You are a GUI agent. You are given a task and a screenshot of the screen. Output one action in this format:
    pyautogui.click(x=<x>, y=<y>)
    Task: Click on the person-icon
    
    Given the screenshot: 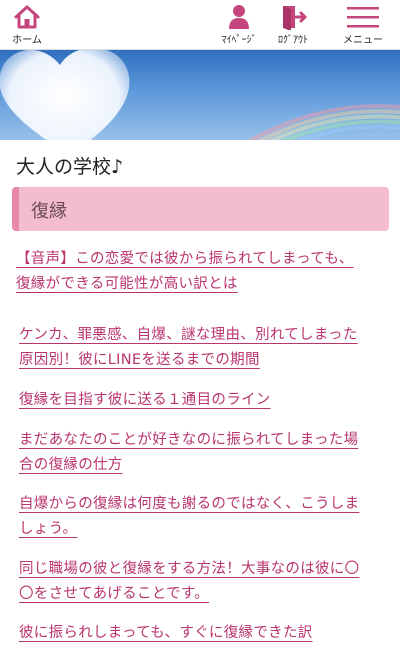 What is the action you would take?
    pyautogui.click(x=239, y=17)
    